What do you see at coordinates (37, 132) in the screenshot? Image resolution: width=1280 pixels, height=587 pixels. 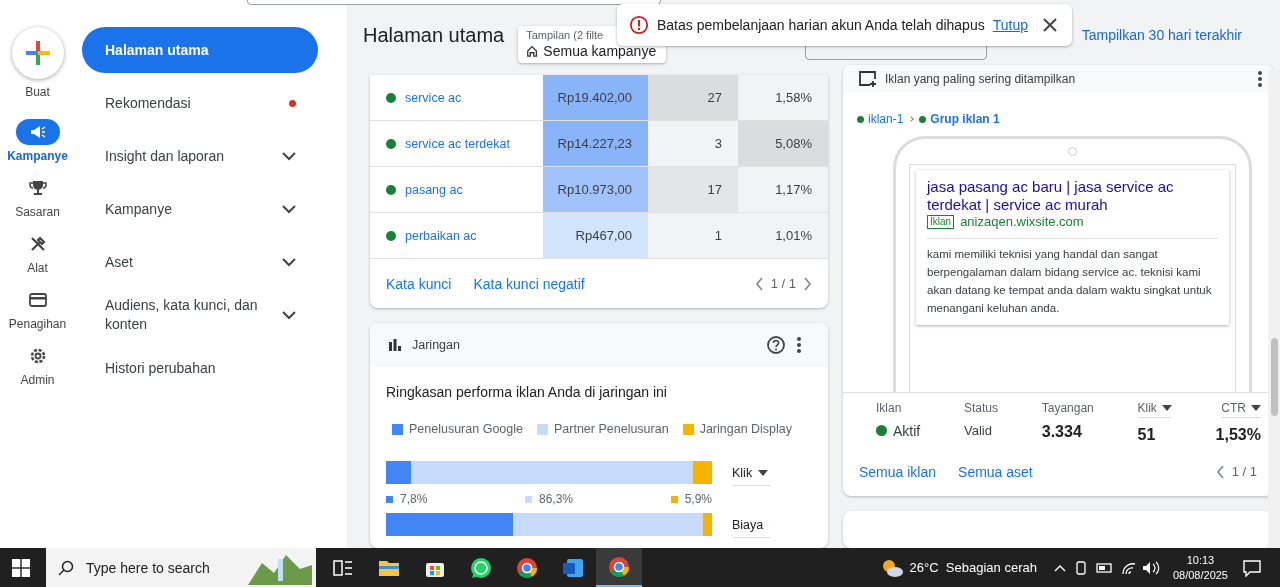 I see `rail-tab` at bounding box center [37, 132].